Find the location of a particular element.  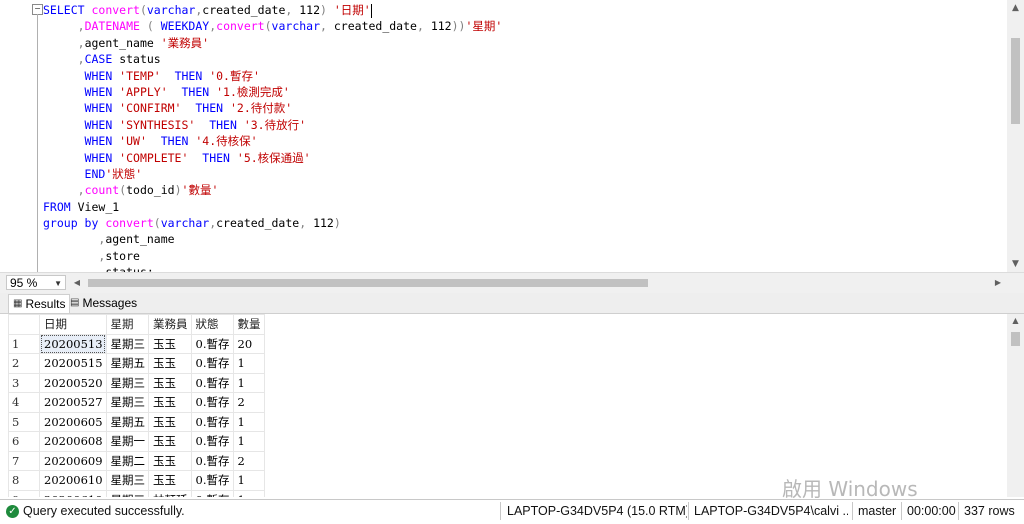

zoom-select: 95 % ▼ is located at coordinates (36, 282).